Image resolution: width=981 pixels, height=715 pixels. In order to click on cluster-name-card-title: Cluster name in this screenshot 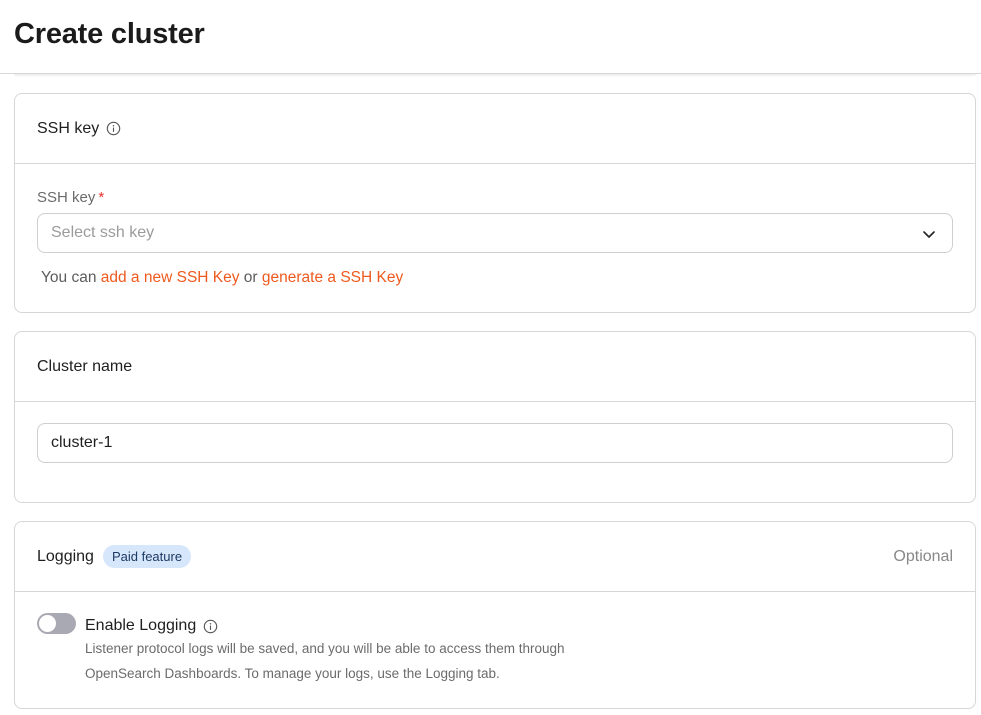, I will do `click(85, 366)`.